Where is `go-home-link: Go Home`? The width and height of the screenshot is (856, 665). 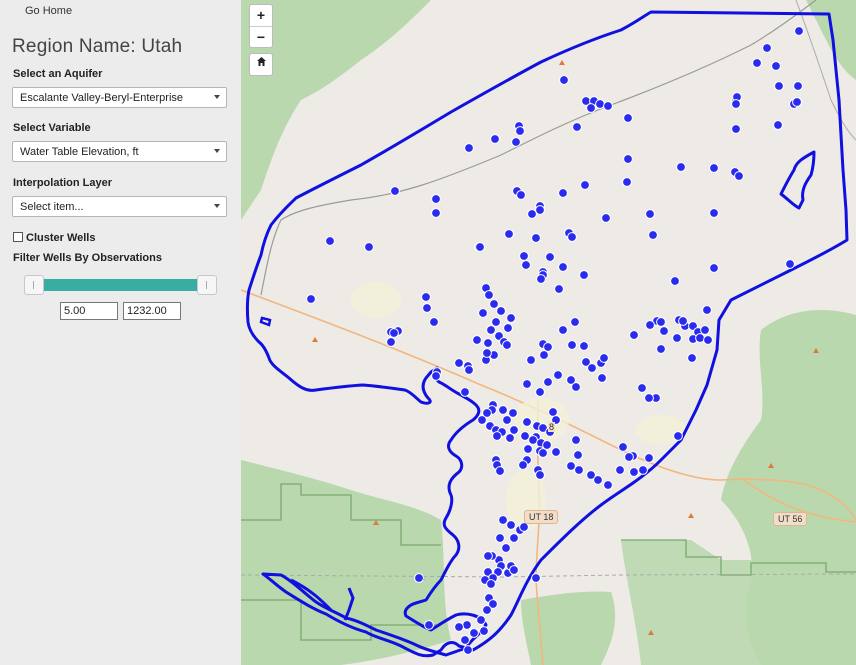 go-home-link: Go Home is located at coordinates (48, 11).